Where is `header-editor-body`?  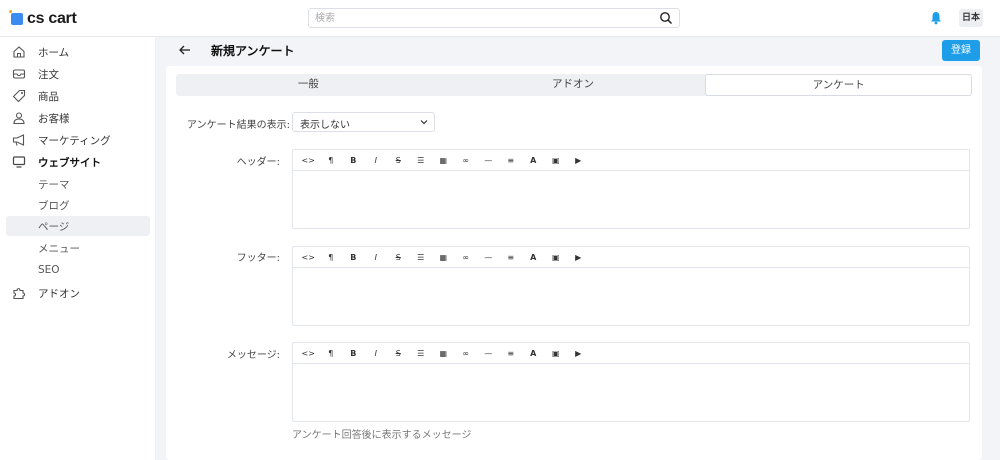
header-editor-body is located at coordinates (631, 200).